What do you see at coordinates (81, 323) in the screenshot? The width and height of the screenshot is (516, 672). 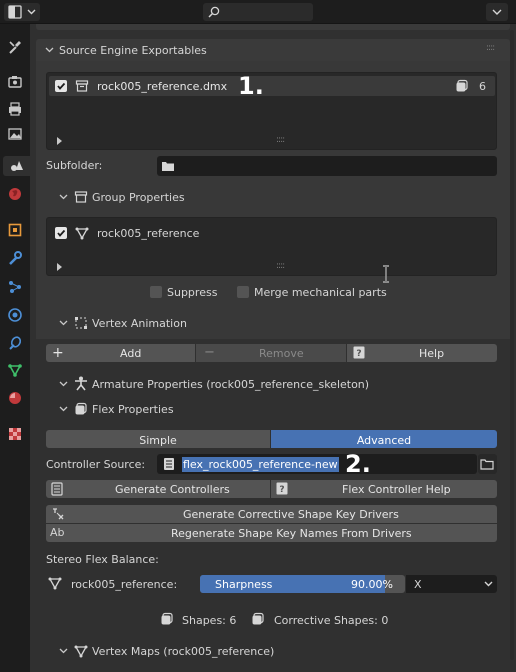 I see `vertex-animation-icon` at bounding box center [81, 323].